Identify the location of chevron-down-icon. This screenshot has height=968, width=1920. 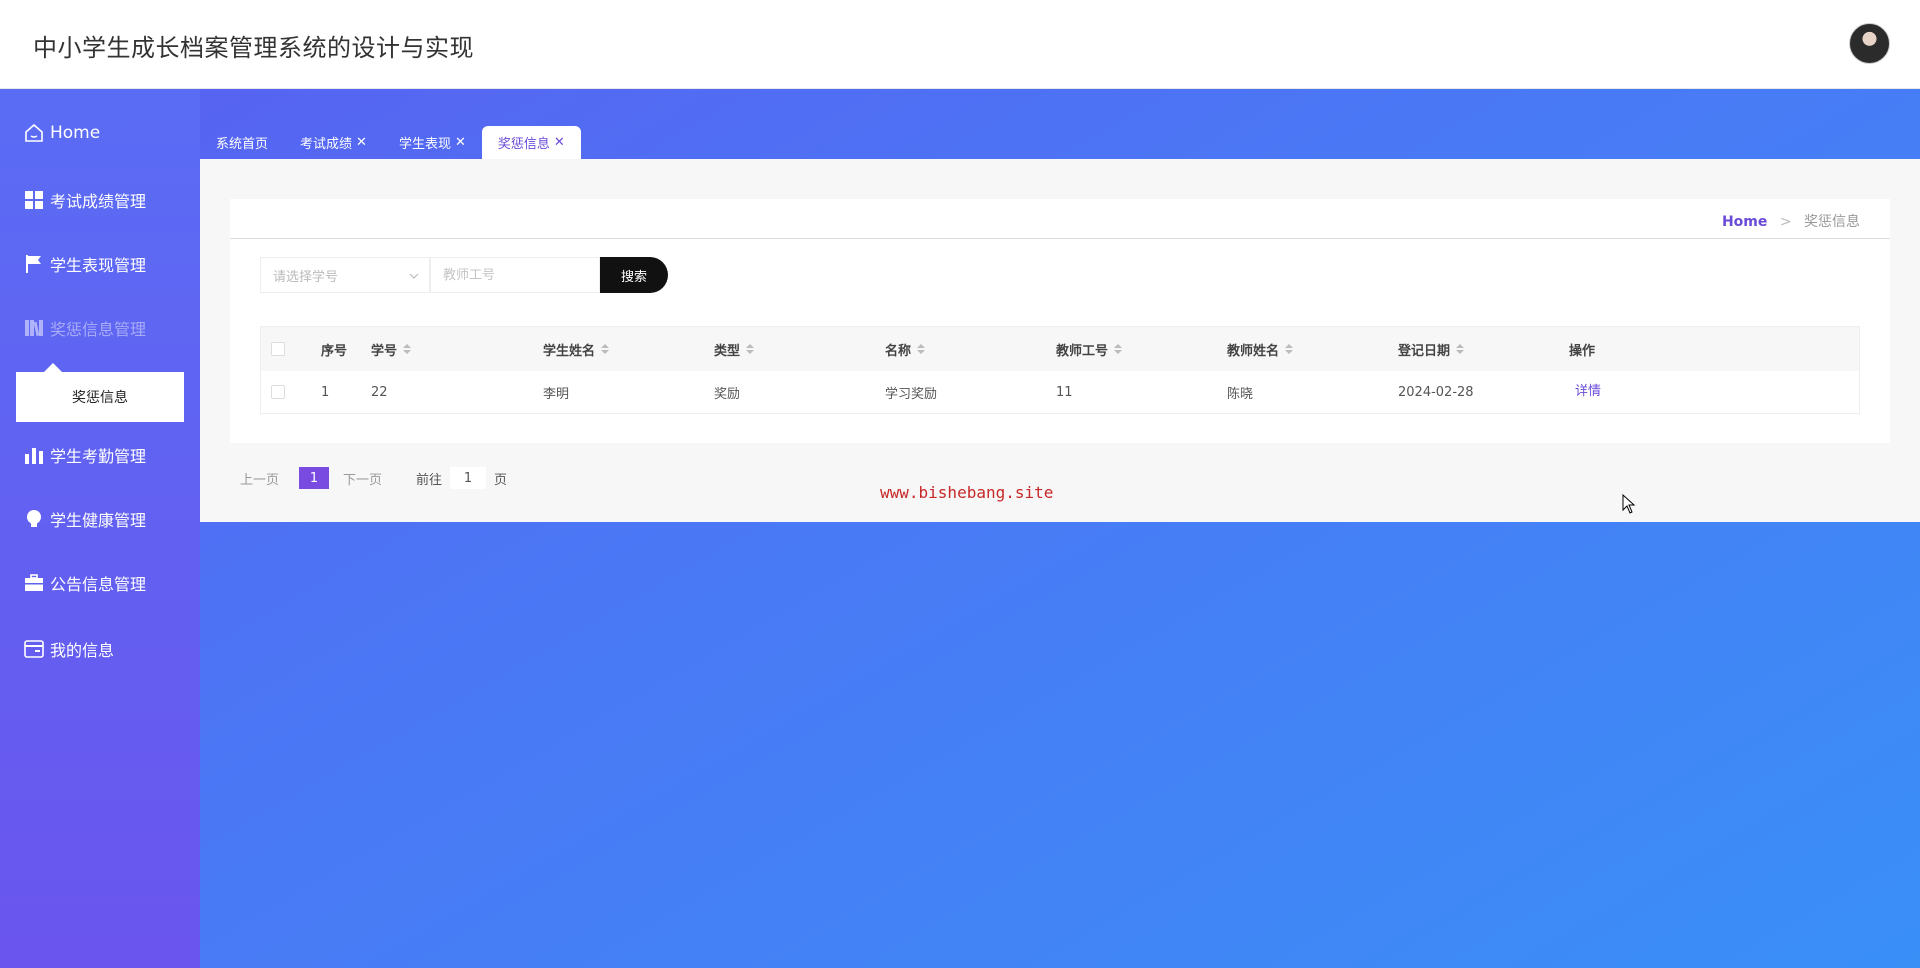
(414, 275).